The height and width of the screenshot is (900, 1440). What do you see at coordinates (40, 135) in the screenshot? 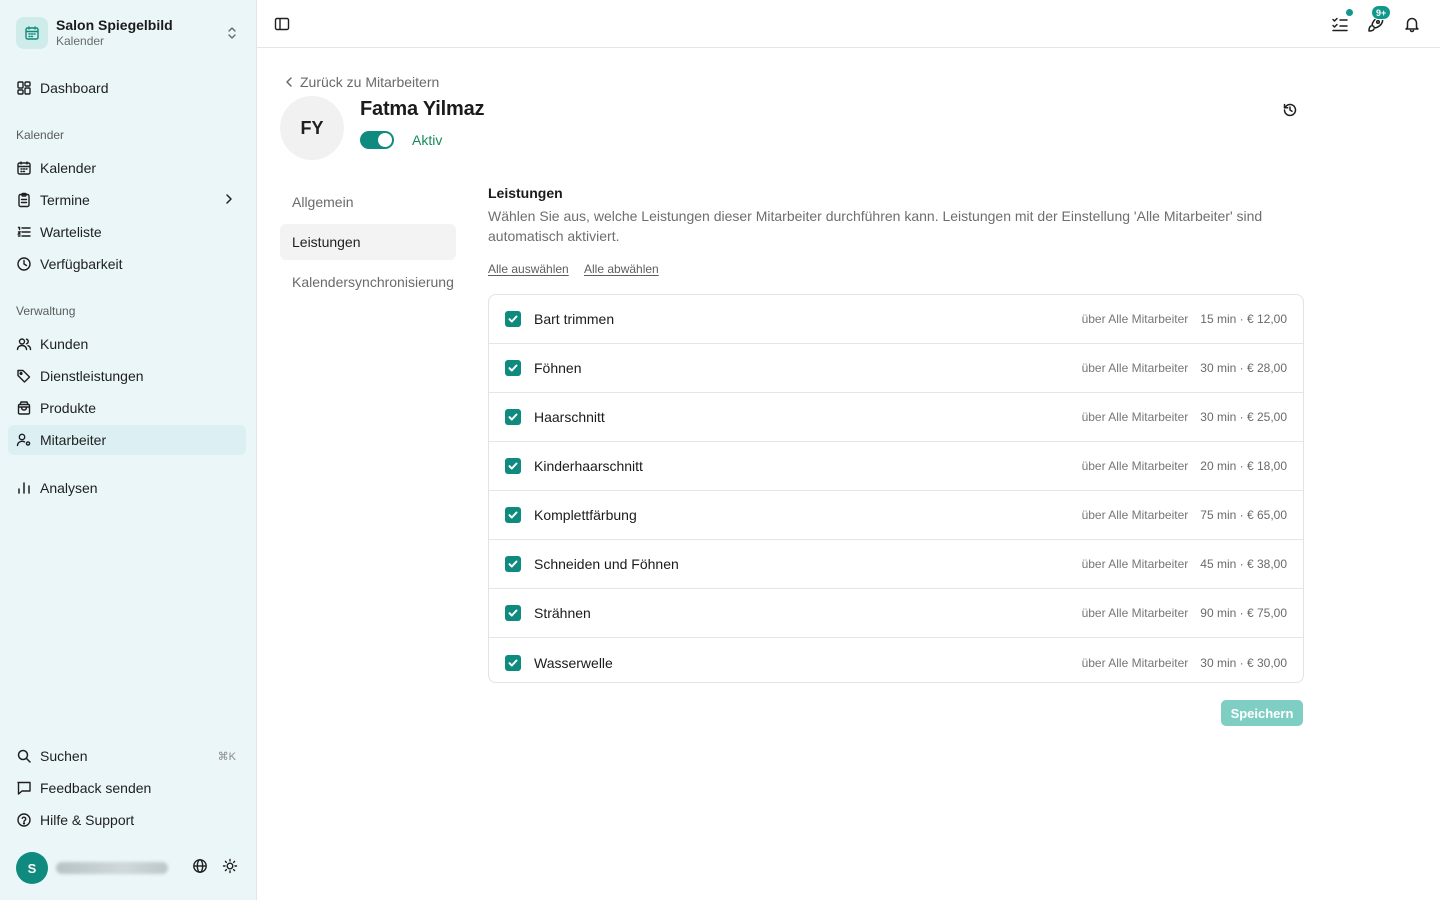
I see `section-label-calendar: Kalender` at bounding box center [40, 135].